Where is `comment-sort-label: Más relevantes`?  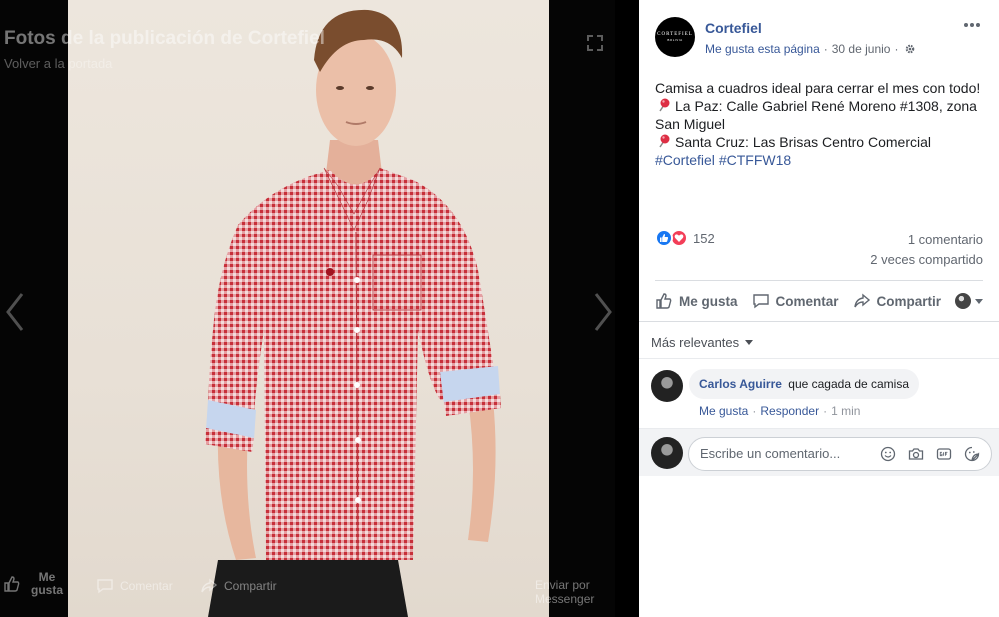 comment-sort-label: Más relevantes is located at coordinates (695, 342).